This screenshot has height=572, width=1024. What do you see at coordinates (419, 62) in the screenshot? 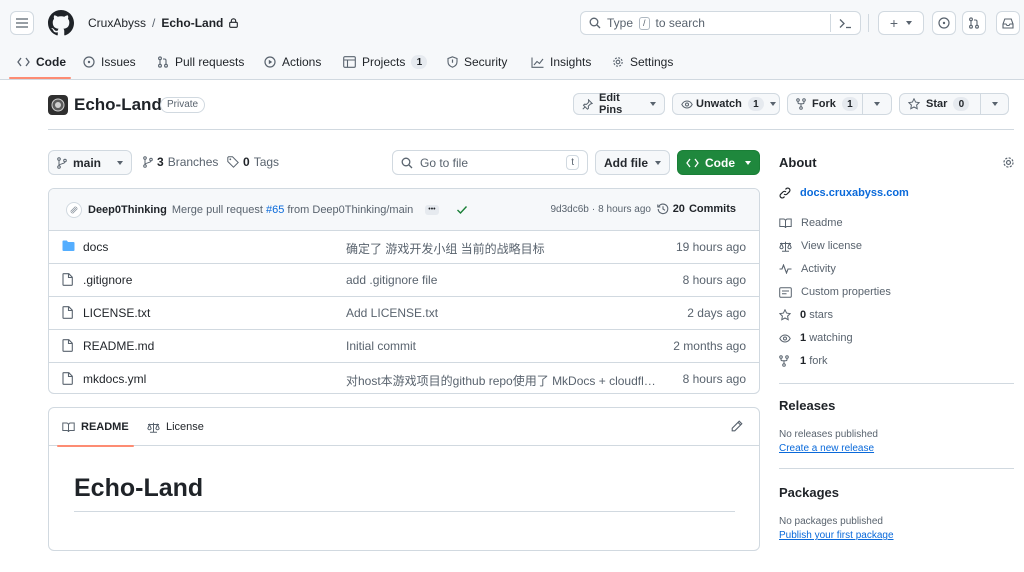
I see `tab-counter: 1` at bounding box center [419, 62].